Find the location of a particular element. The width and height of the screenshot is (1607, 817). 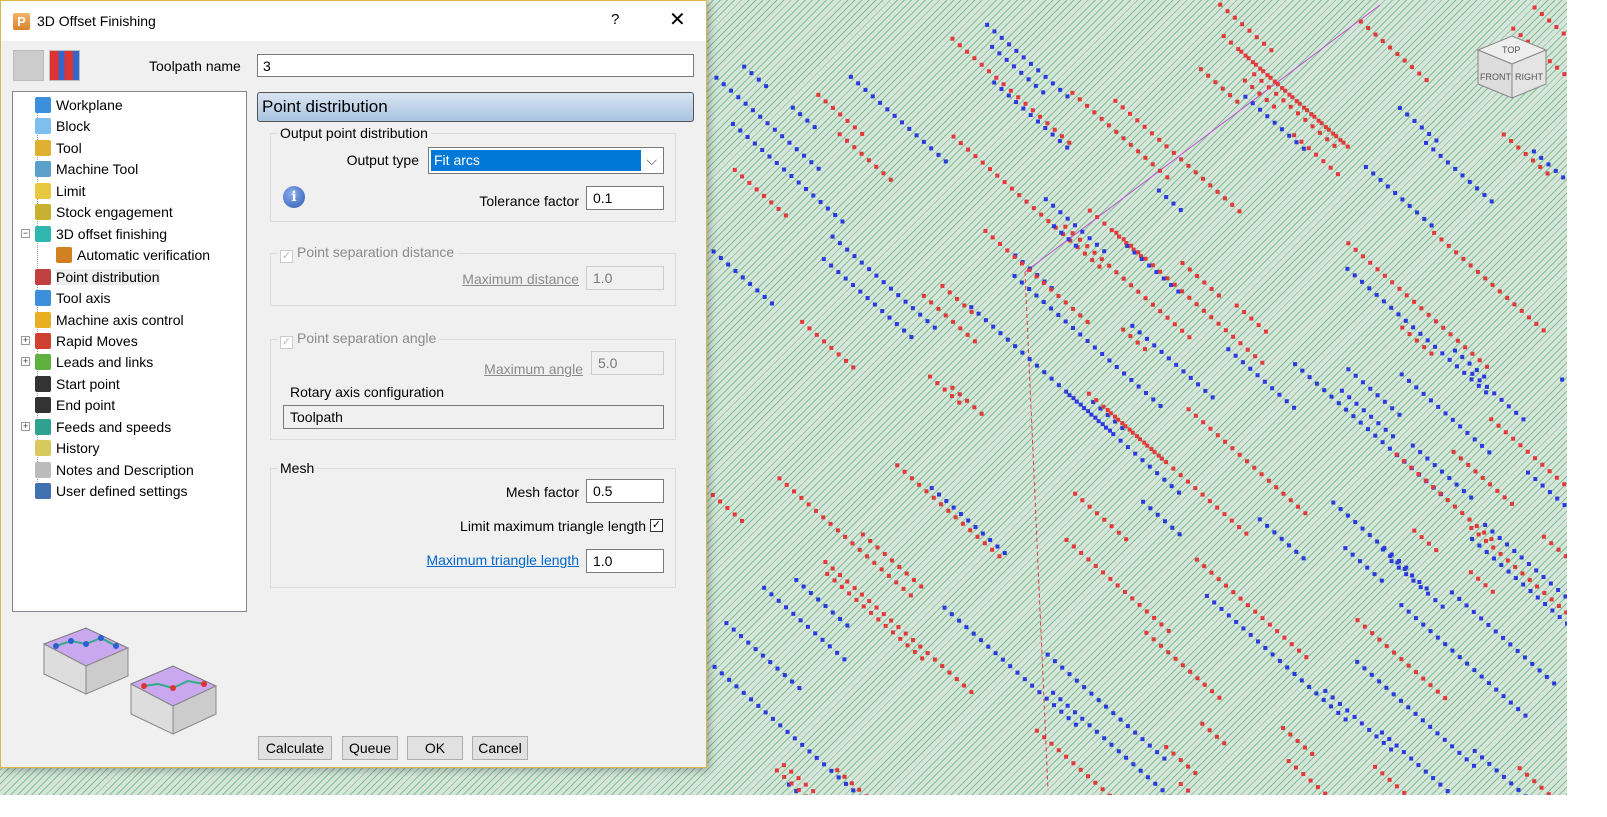

tree-item: Block is located at coordinates (62, 126).